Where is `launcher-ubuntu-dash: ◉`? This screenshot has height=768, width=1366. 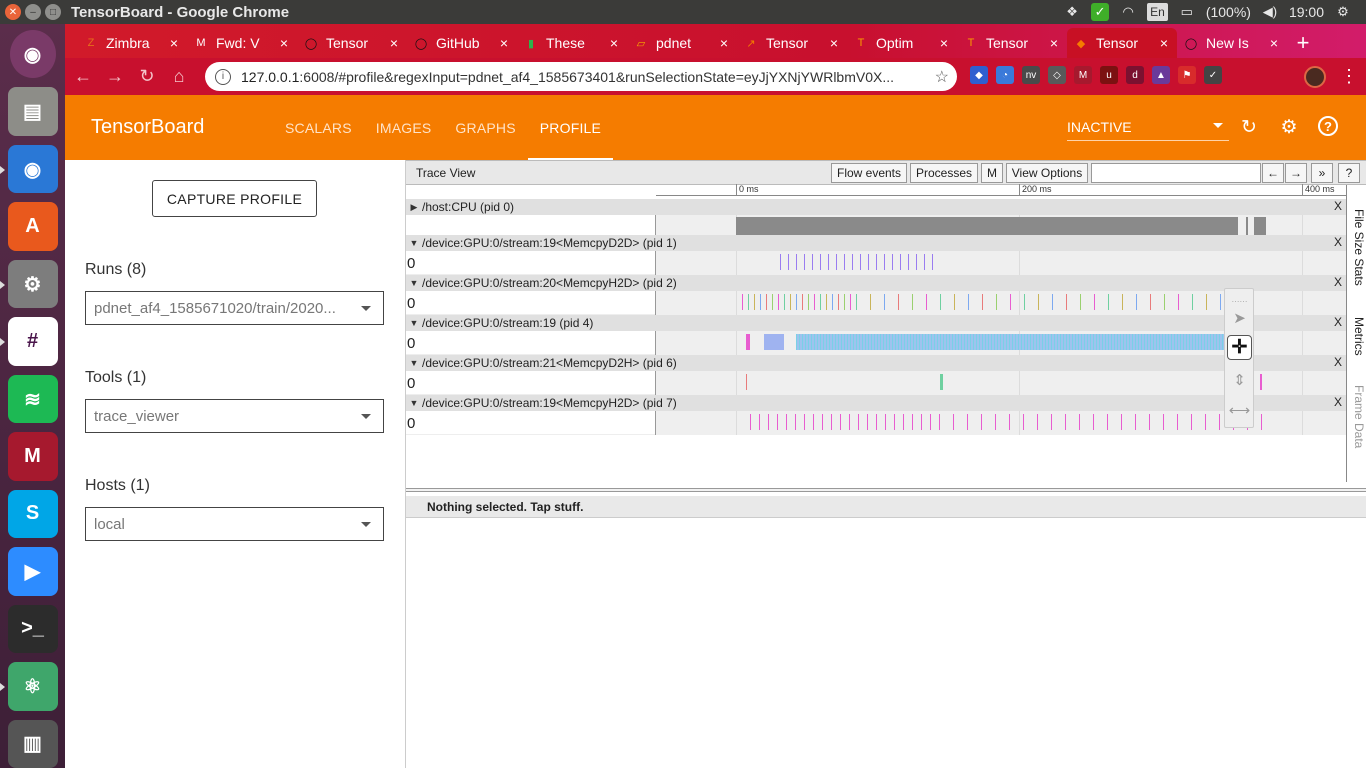
launcher-ubuntu-dash: ◉ is located at coordinates (32, 54).